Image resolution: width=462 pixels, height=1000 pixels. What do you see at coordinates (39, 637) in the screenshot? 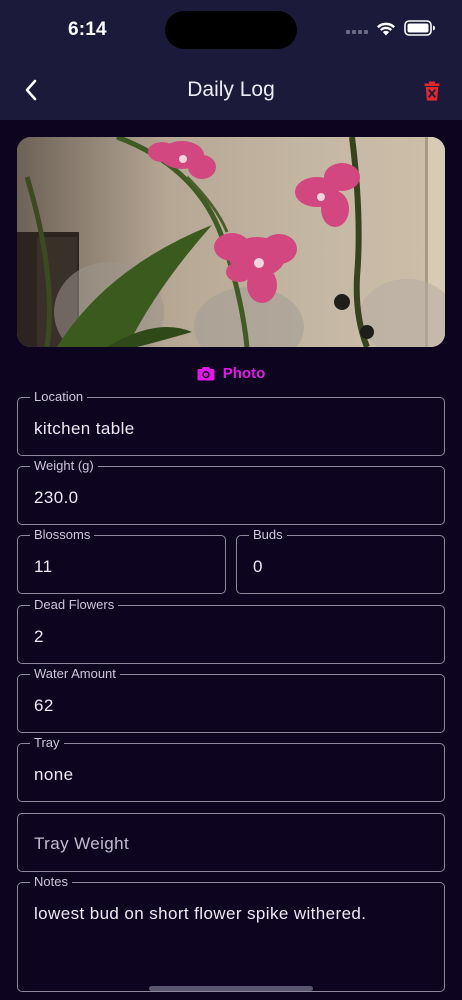
I see `dead-flowers-value: 2` at bounding box center [39, 637].